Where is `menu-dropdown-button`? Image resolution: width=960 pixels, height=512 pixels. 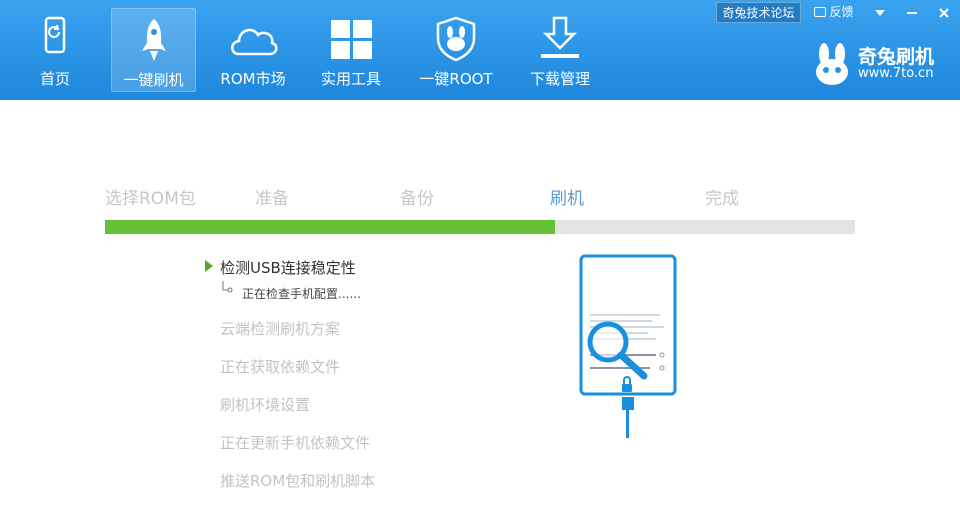
menu-dropdown-button is located at coordinates (880, 12).